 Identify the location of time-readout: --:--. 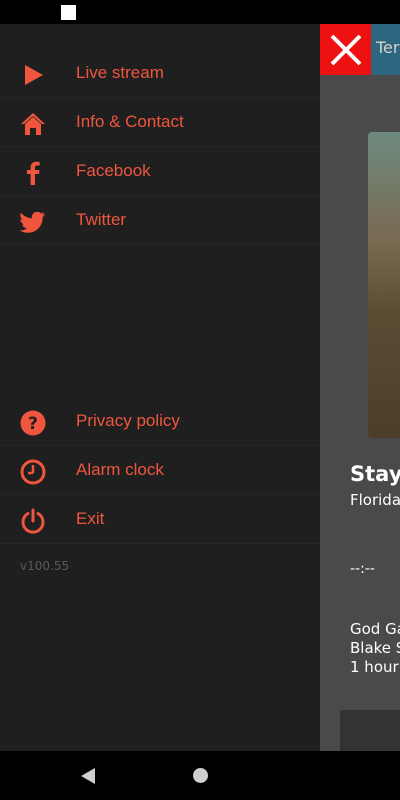
(362, 569).